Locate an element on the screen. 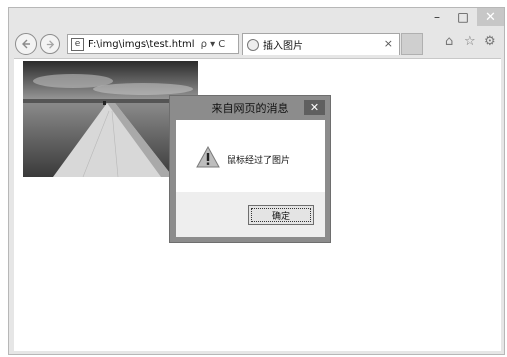  alert-dialog: 来自网页的消息 ✕ 鼠标经过了图片 确定 is located at coordinates (250, 169).